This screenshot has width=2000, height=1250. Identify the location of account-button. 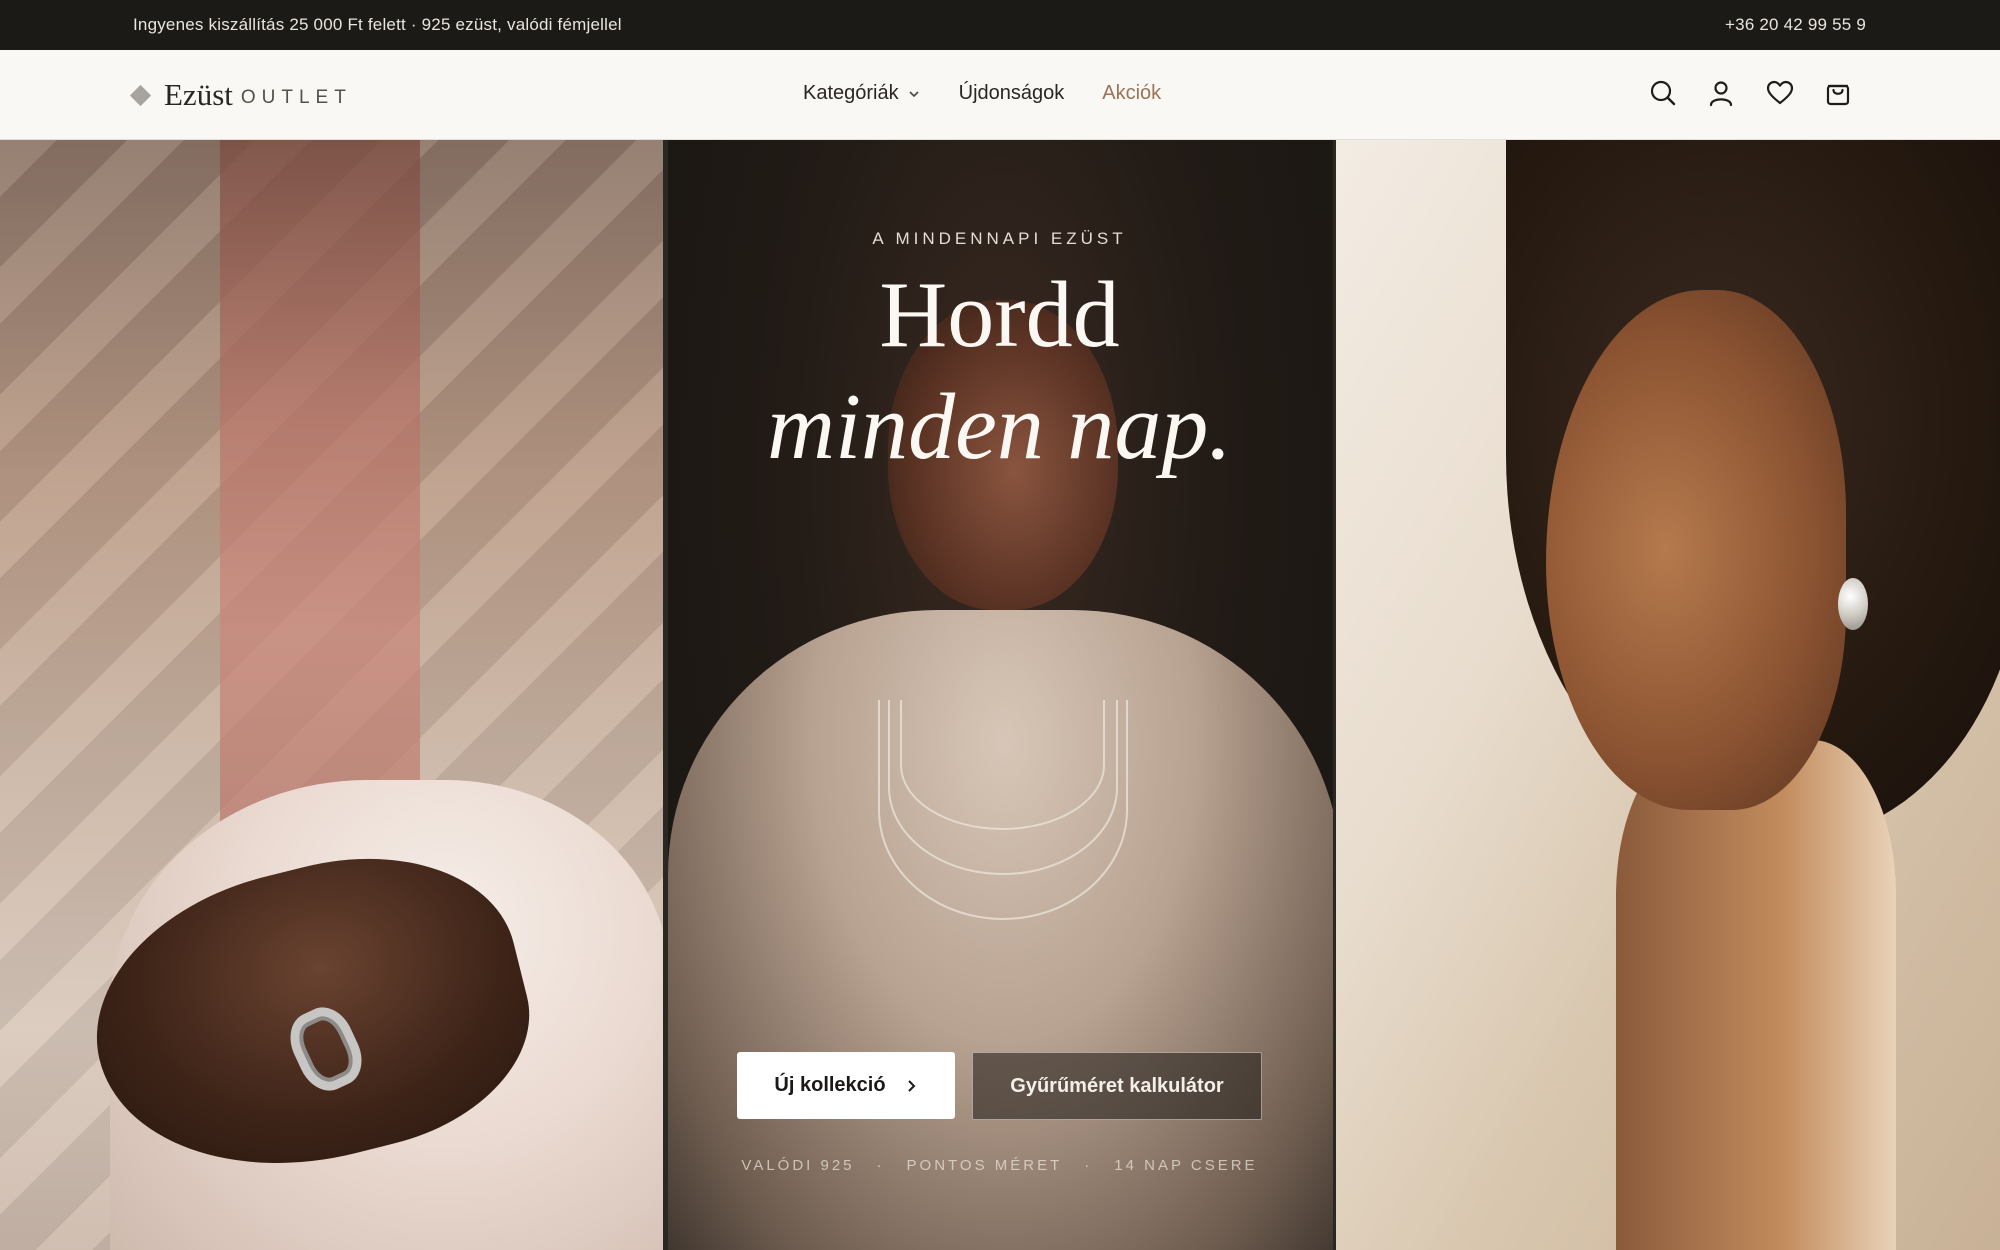
(1721, 93).